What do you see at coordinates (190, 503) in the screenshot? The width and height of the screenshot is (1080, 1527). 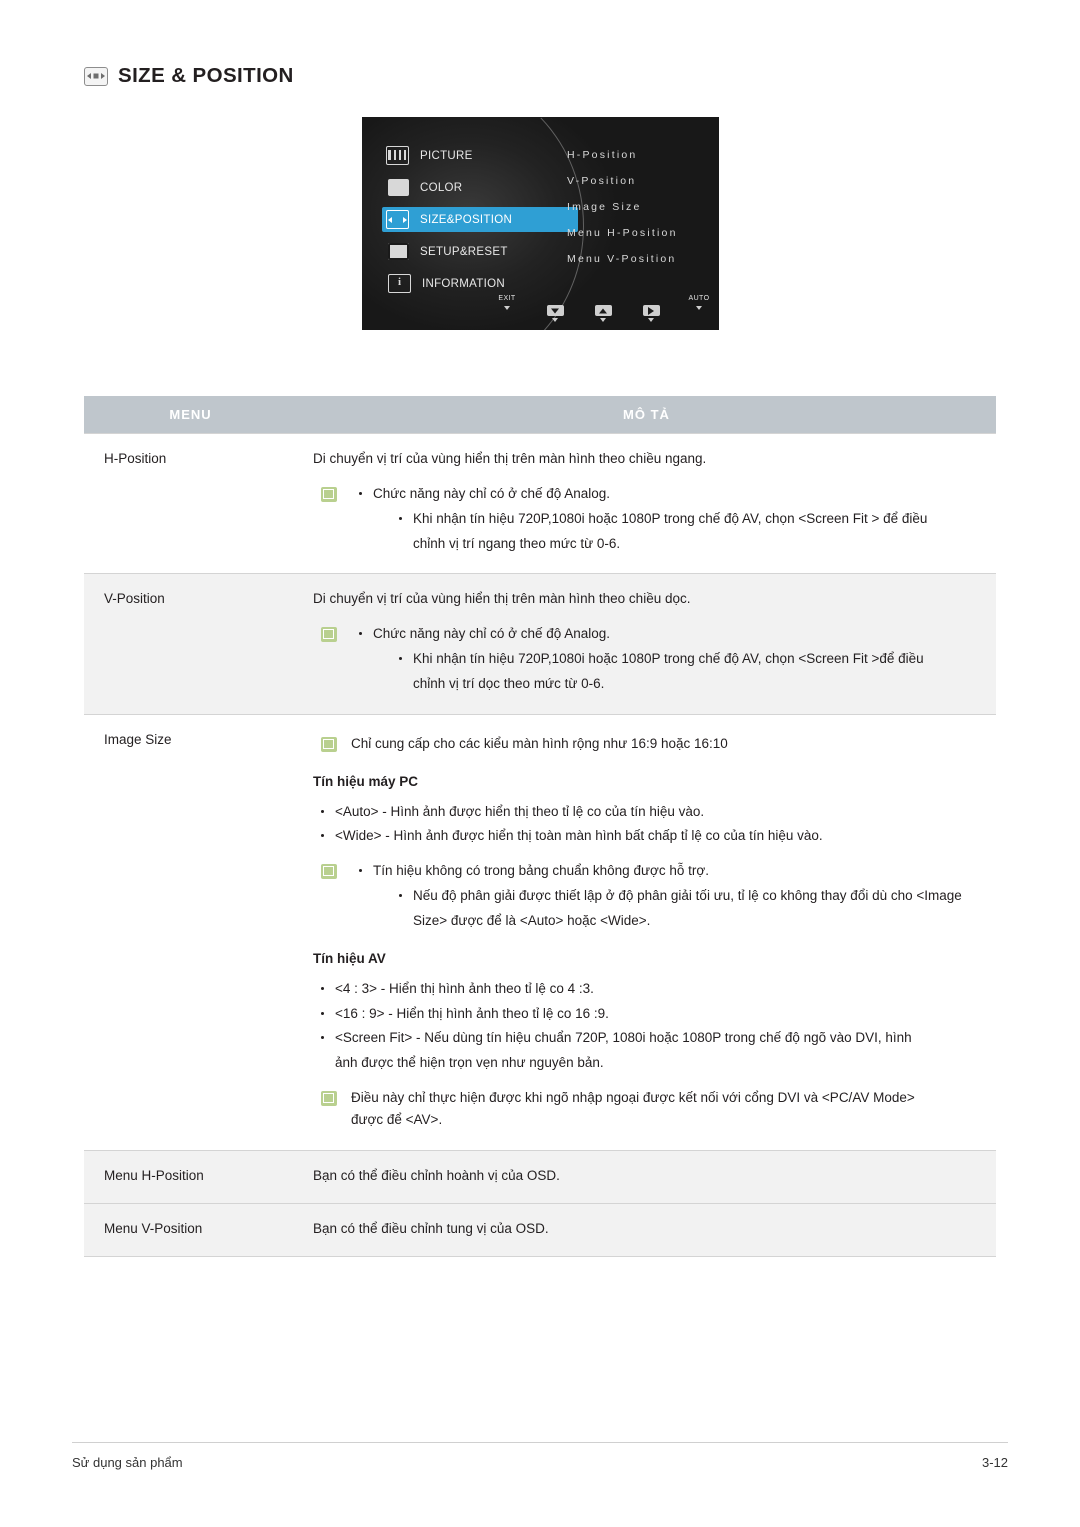 I see `table-cell-menu: H-Position` at bounding box center [190, 503].